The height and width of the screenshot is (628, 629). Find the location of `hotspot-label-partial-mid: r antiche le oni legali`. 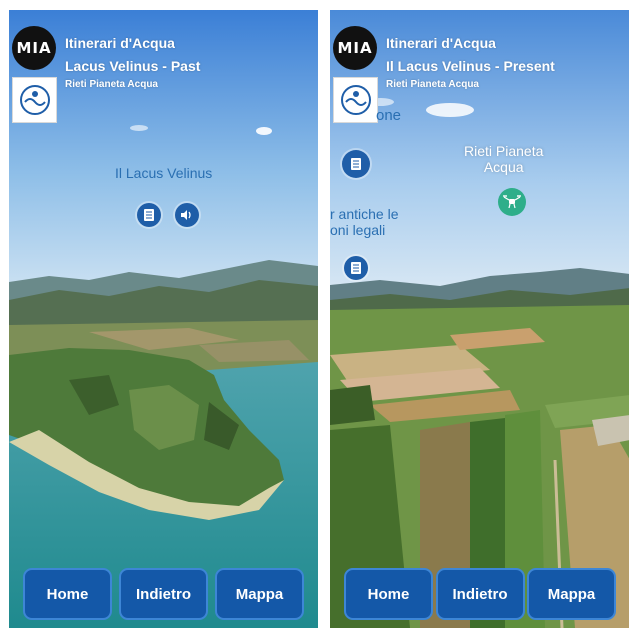

hotspot-label-partial-mid: r antiche le oni legali is located at coordinates (364, 222).